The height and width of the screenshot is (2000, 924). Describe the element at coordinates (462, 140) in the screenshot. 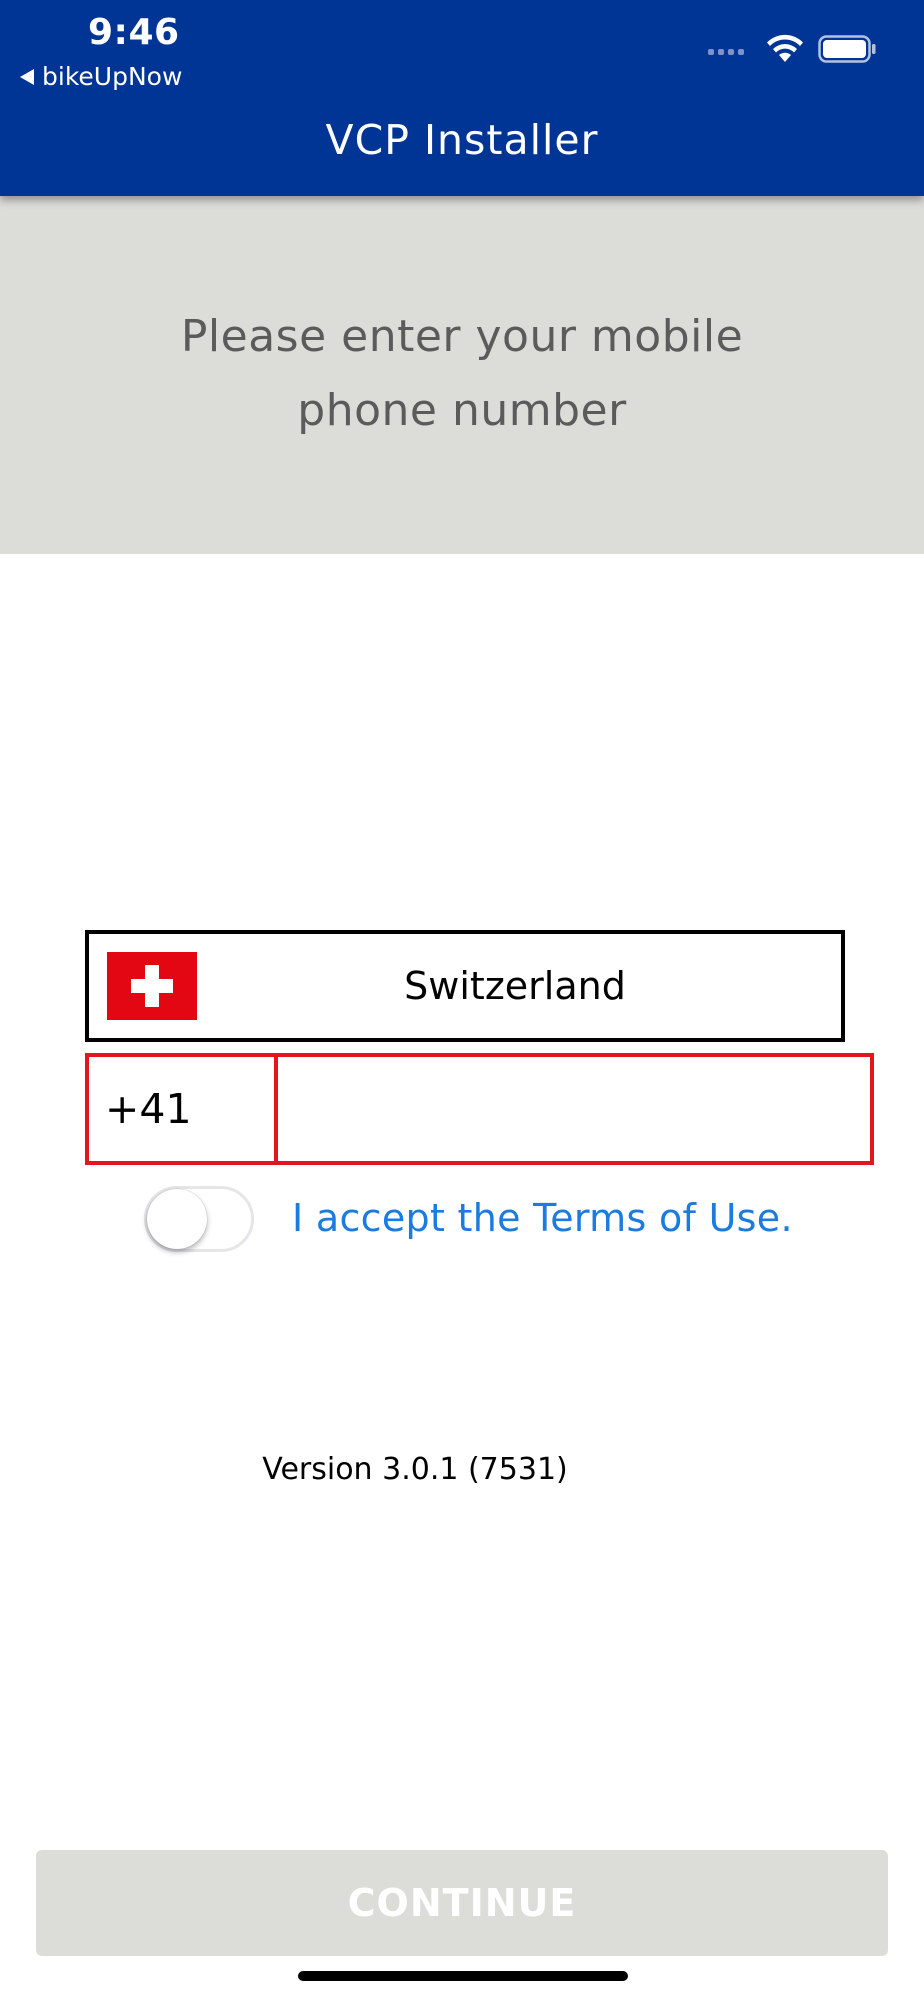

I see `page-title: VCP Installer` at that location.